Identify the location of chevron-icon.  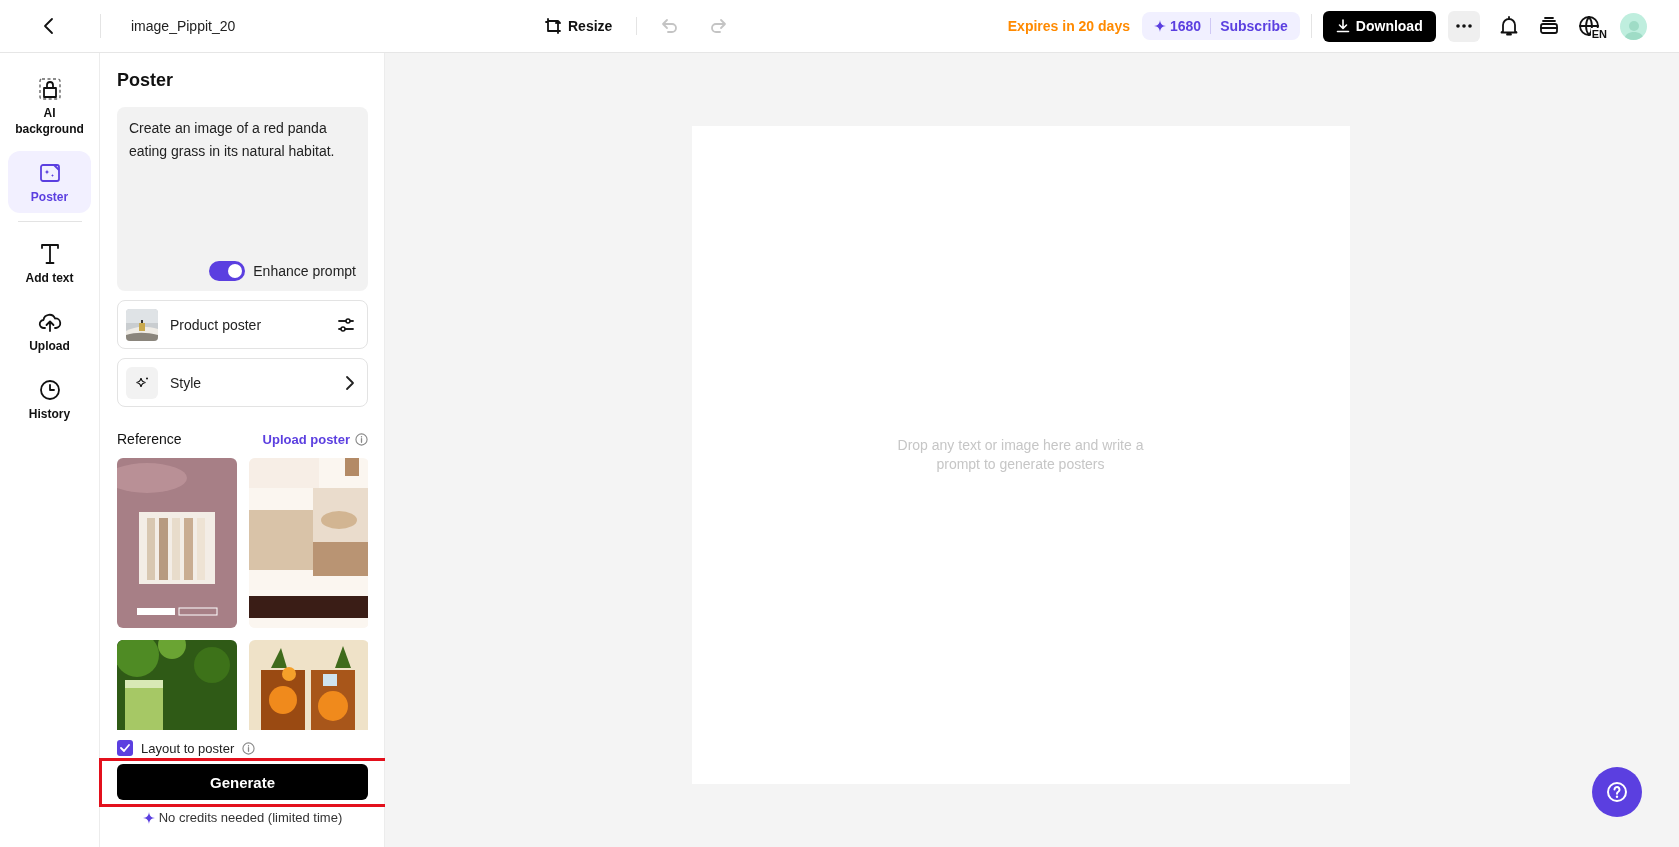
(350, 382).